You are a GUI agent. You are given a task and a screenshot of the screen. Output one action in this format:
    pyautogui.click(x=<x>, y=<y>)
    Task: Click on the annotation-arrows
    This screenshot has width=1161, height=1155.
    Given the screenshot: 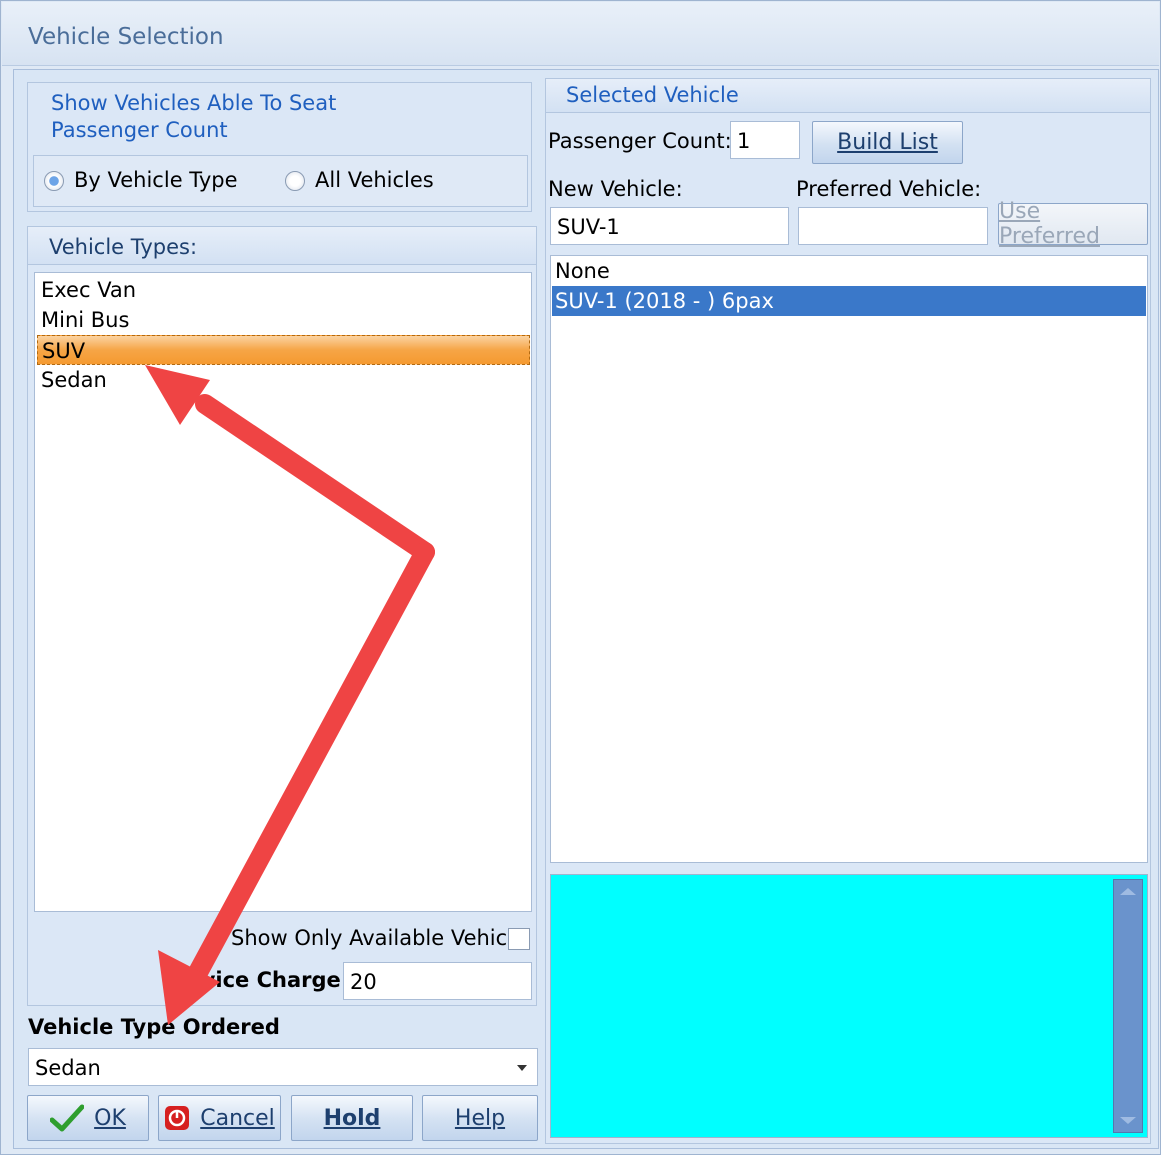 What is the action you would take?
    pyautogui.click(x=290, y=695)
    